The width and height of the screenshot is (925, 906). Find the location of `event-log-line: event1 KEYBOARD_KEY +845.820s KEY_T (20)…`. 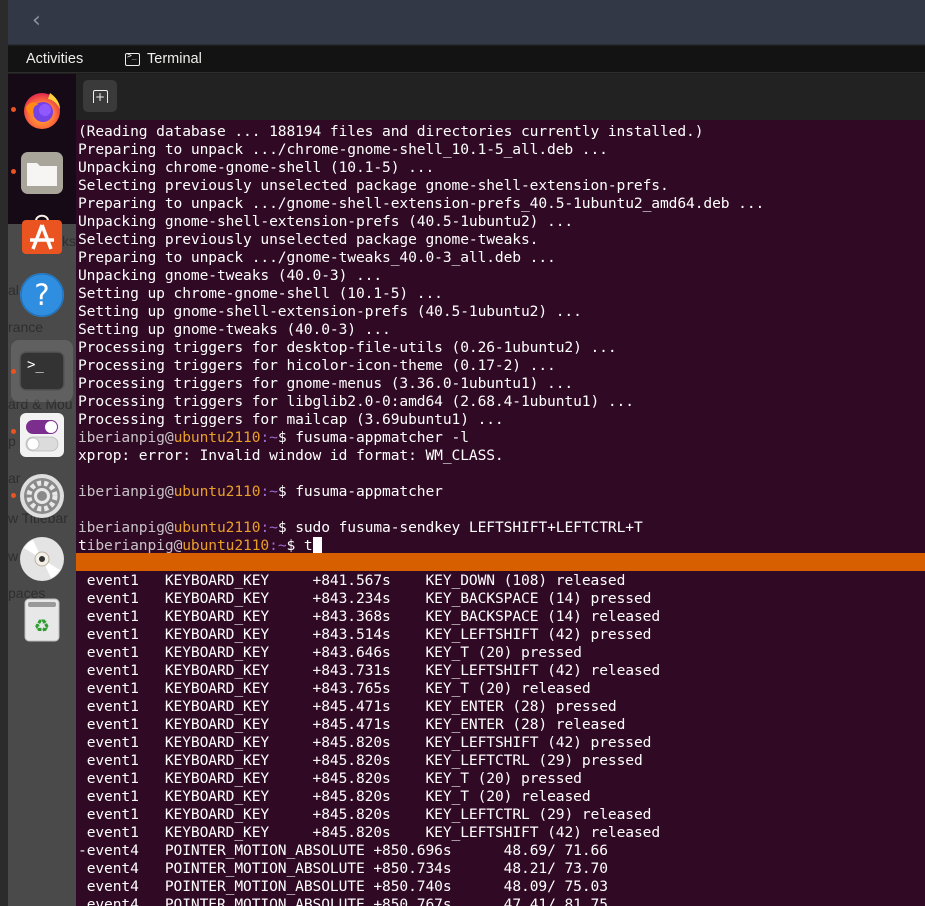

event-log-line: event1 KEYBOARD_KEY +845.820s KEY_T (20)… is located at coordinates (501, 797).